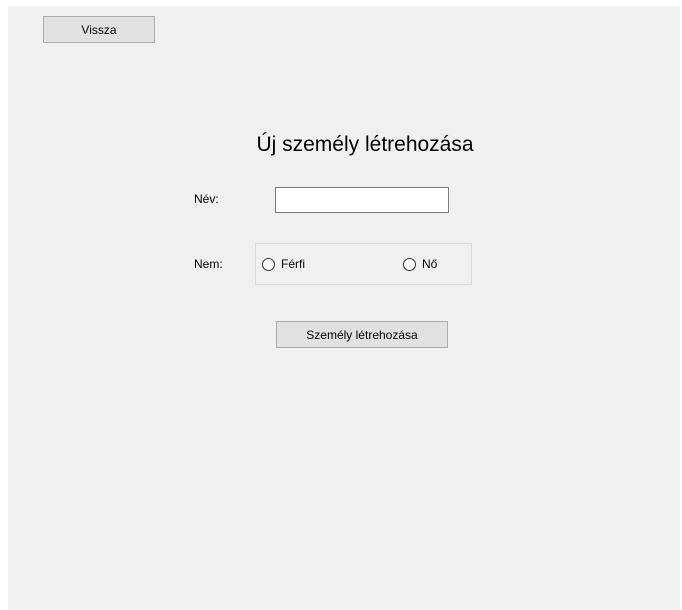 The image size is (682, 610). Describe the element at coordinates (420, 264) in the screenshot. I see `radio-female: Nő` at that location.